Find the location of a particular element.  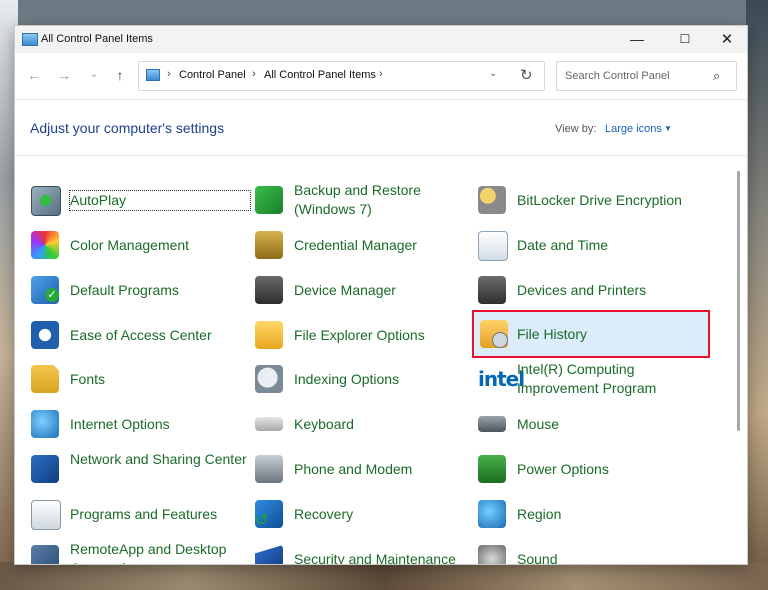

minimize-button: — is located at coordinates (637, 39).